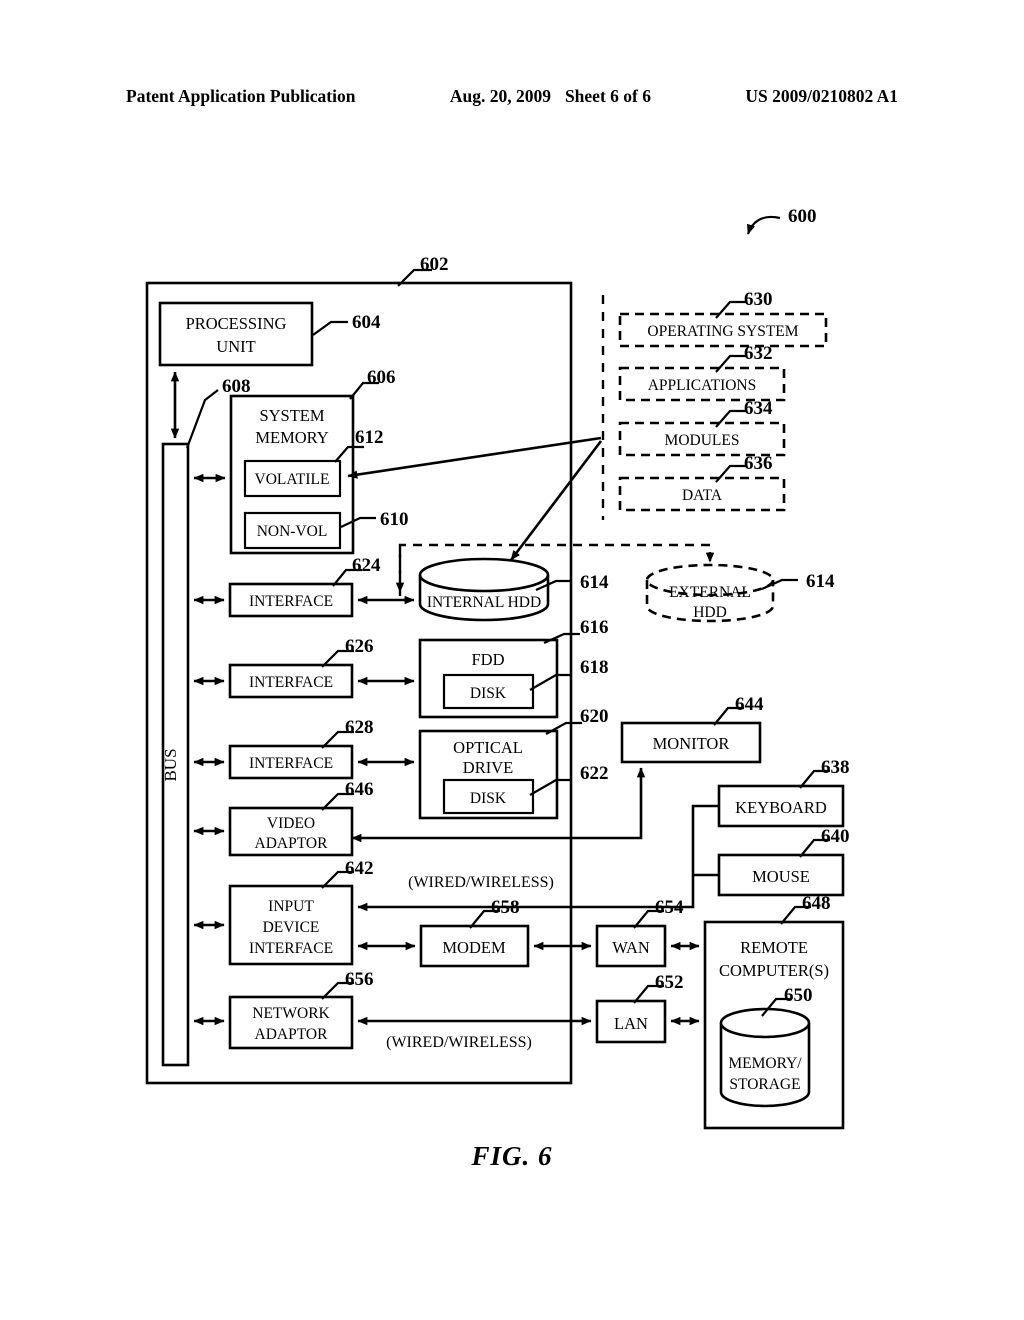 This screenshot has height=1320, width=1024. What do you see at coordinates (631, 1023) in the screenshot?
I see `lan-label: LAN` at bounding box center [631, 1023].